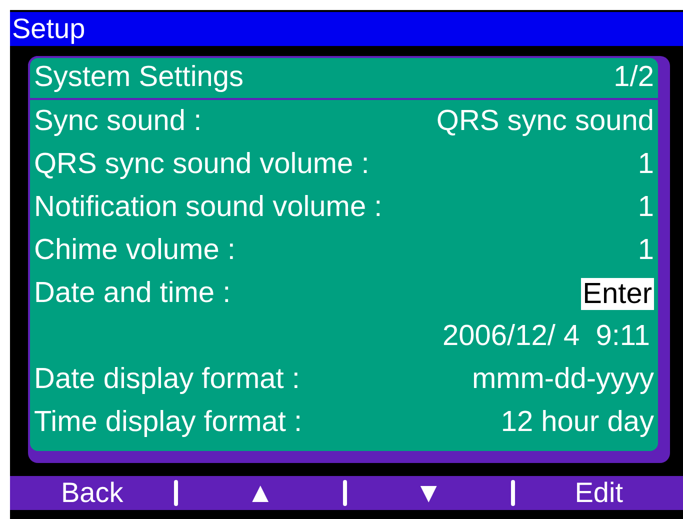 This screenshot has height=519, width=683. What do you see at coordinates (546, 336) in the screenshot?
I see `date-time-value: 2006/12/ 4 9:11` at bounding box center [546, 336].